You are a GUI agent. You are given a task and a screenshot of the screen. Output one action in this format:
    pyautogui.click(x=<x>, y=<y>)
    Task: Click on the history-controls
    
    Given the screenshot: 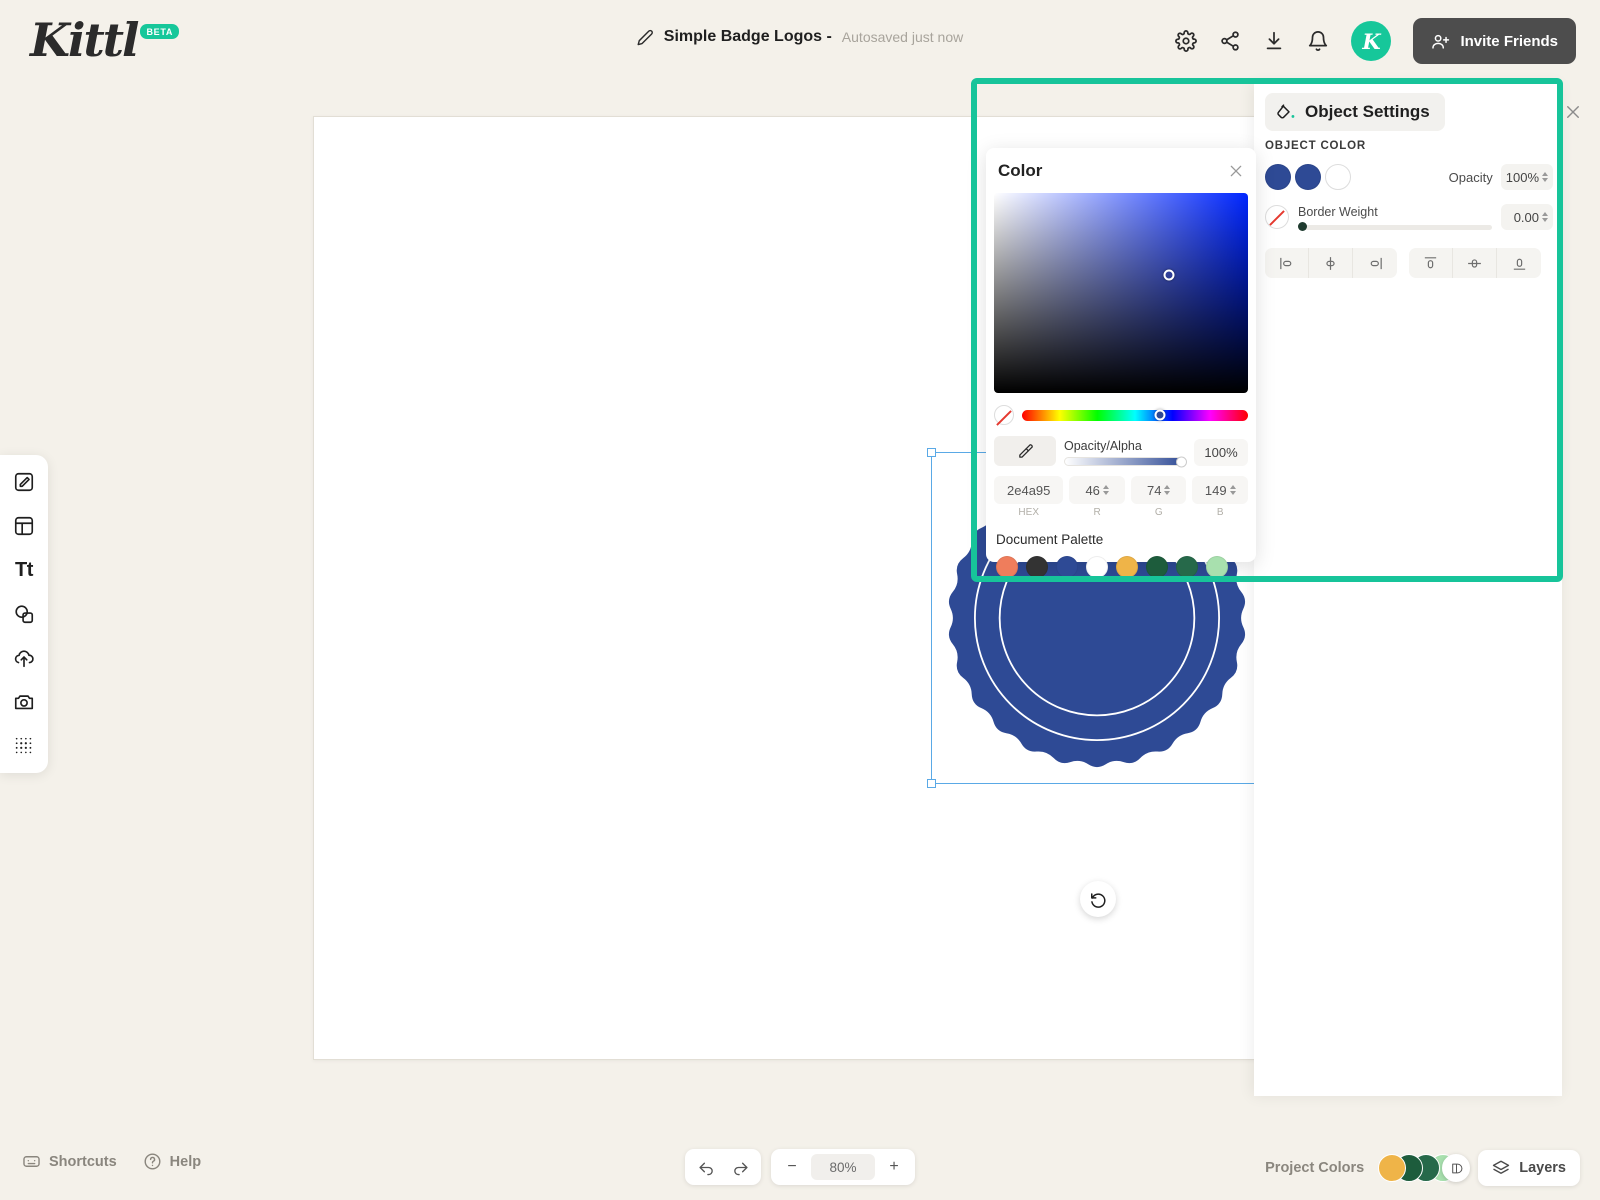 What is the action you would take?
    pyautogui.click(x=723, y=1167)
    